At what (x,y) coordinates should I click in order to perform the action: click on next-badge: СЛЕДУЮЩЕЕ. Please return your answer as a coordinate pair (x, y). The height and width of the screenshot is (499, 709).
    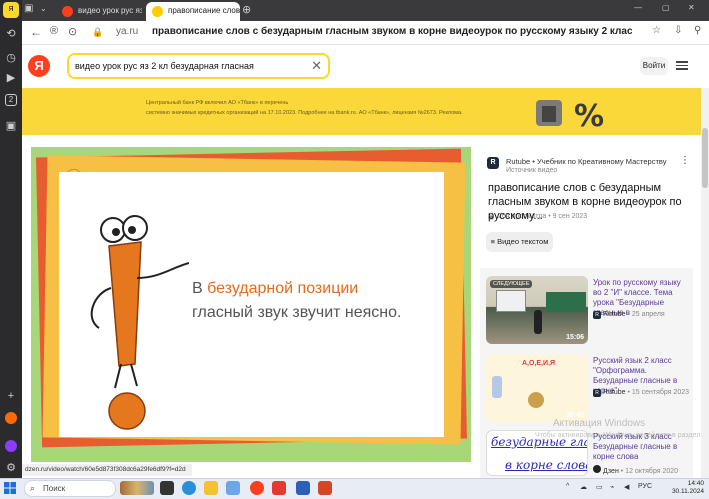
    Looking at the image, I should click on (511, 284).